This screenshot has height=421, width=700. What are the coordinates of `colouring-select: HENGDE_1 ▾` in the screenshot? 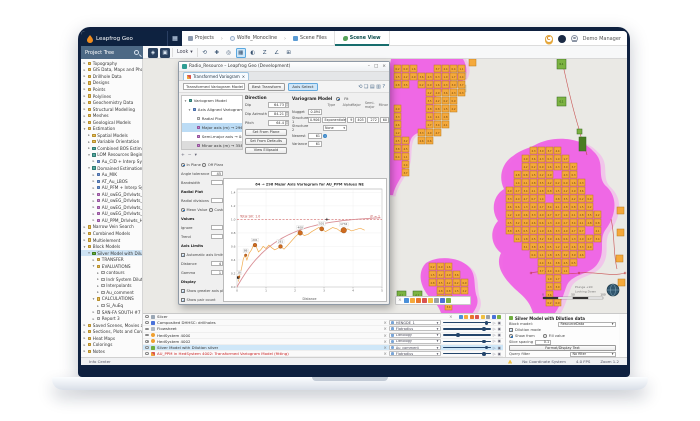 It's located at (414, 323).